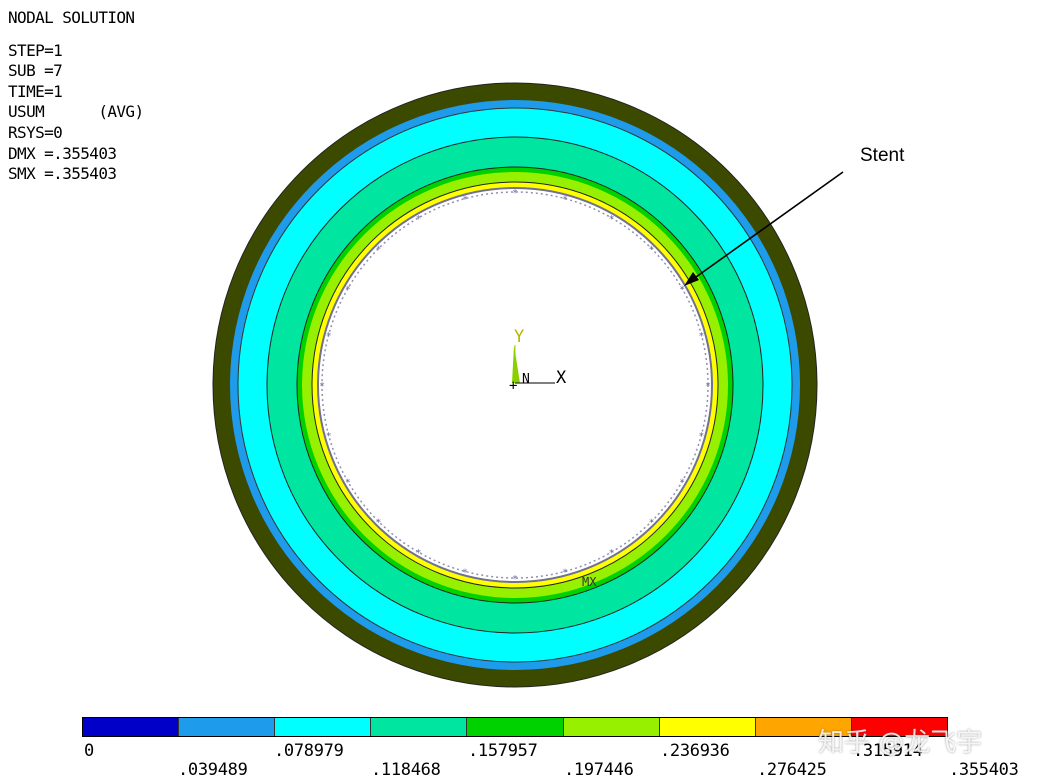 Image resolution: width=1041 pixels, height=783 pixels. Describe the element at coordinates (984, 770) in the screenshot. I see `legend-label-9: .355403` at that location.